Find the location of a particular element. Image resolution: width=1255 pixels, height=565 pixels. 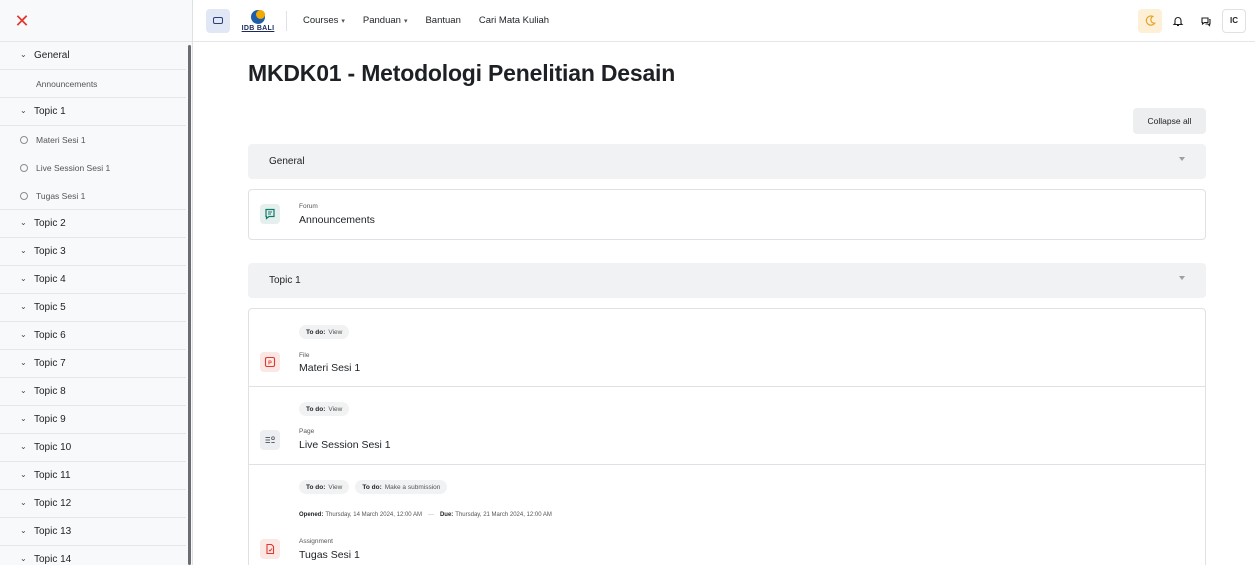

forum-icon is located at coordinates (270, 214).